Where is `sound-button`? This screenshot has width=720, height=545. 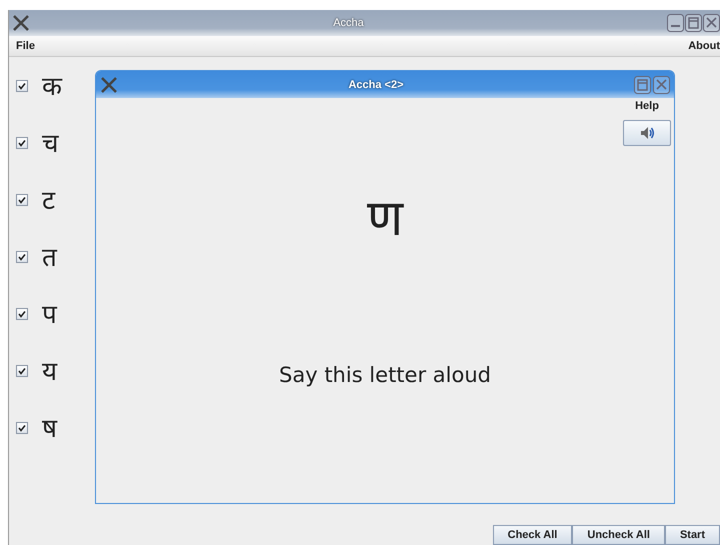 sound-button is located at coordinates (647, 133).